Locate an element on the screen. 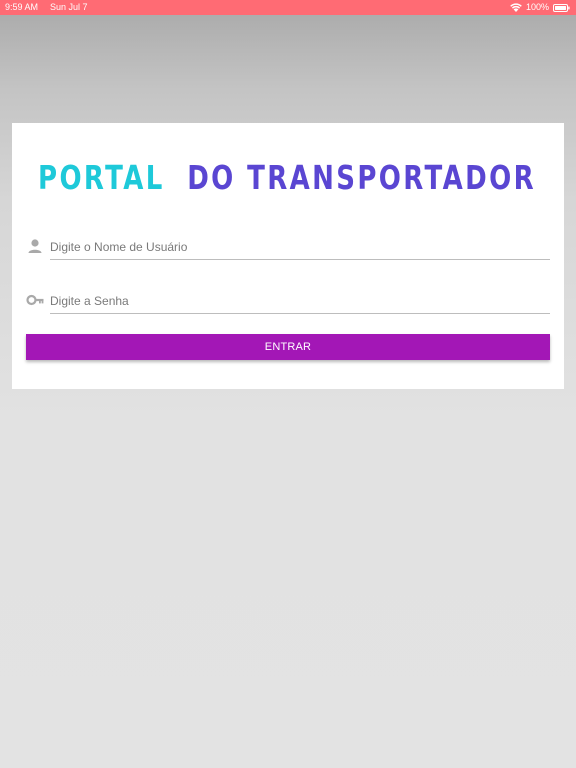 The image size is (576, 768). wifi-icon is located at coordinates (516, 7).